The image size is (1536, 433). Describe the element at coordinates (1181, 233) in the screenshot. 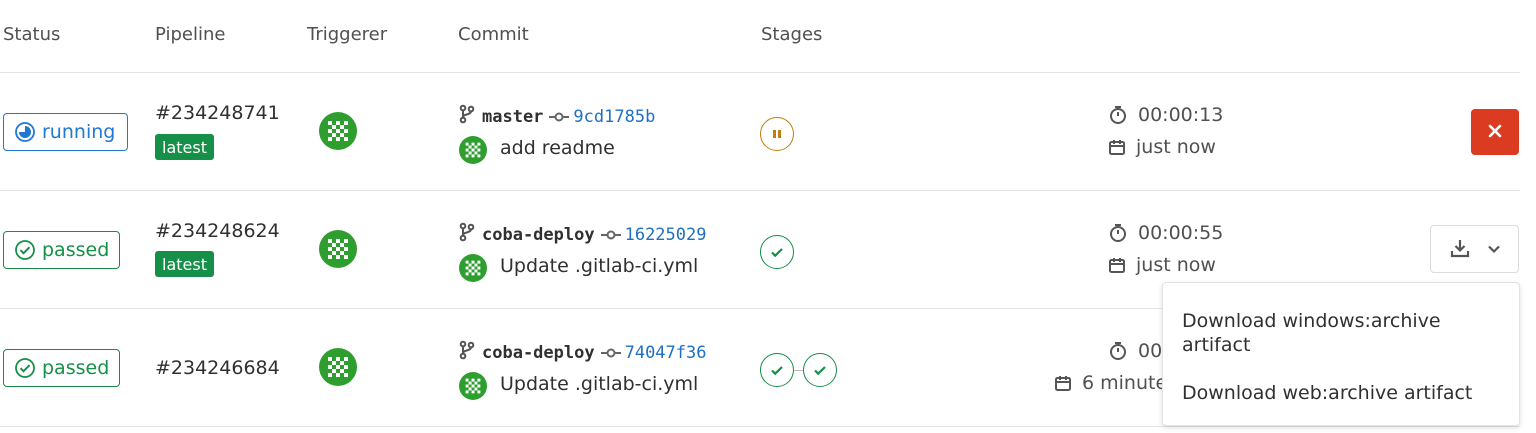

I see `duration-text: 00:00:55` at that location.